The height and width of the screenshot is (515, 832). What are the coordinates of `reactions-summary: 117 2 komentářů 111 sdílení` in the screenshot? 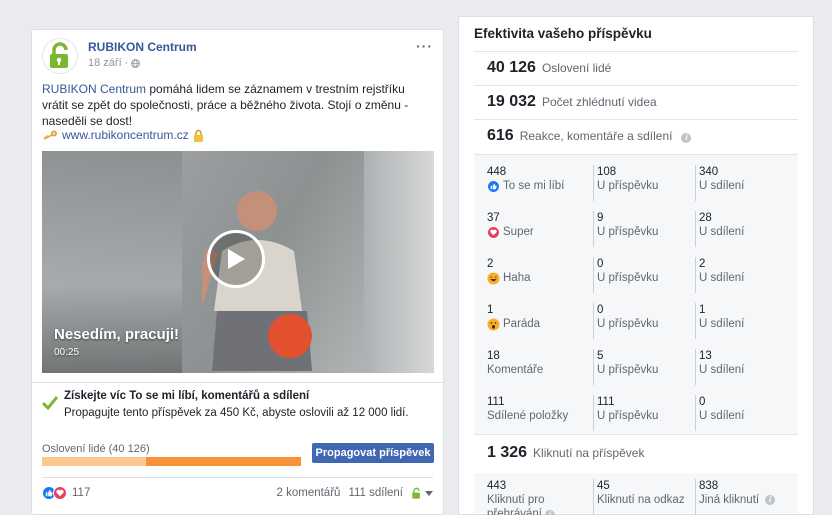 It's located at (237, 493).